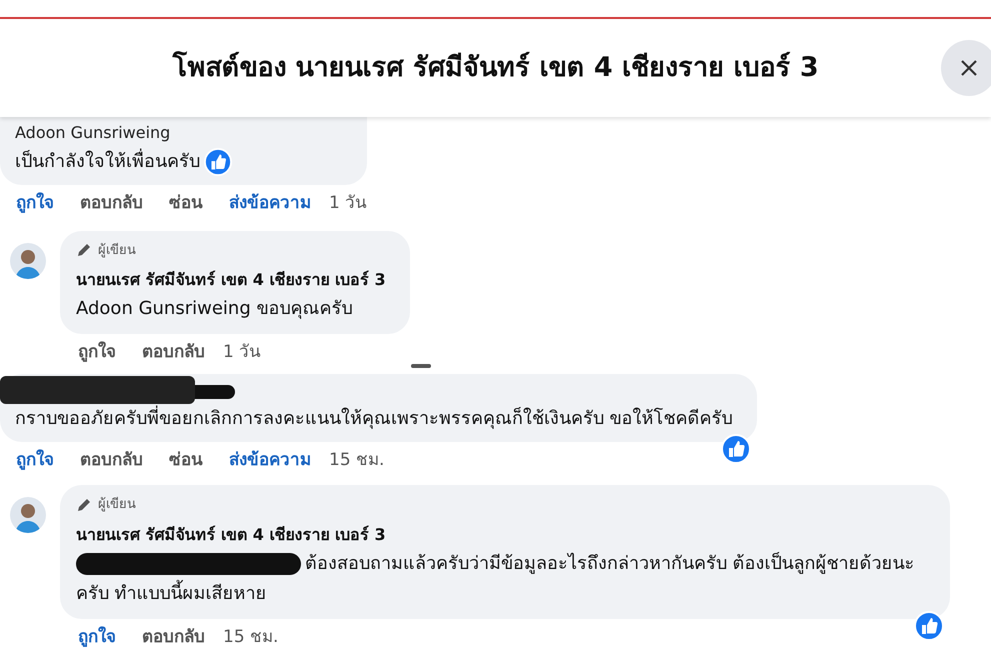  I want to click on comment-text: ต้องสอบถามแล้วครับว่ามีข้อมูลอะไรถึงกล่าวหากันครับ ต้องเป็นลูกผู้ชายด้วยนะครับ ทำแบบนี้ผมเสียหาย, so click(495, 578).